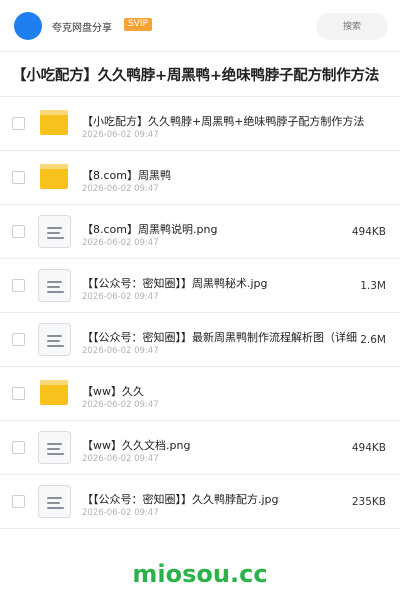 The width and height of the screenshot is (400, 600). Describe the element at coordinates (196, 76) in the screenshot. I see `page-title: 【小吃配方】久久鸭脖+周黑鸭+绝味鸭脖子配方制作方法` at that location.